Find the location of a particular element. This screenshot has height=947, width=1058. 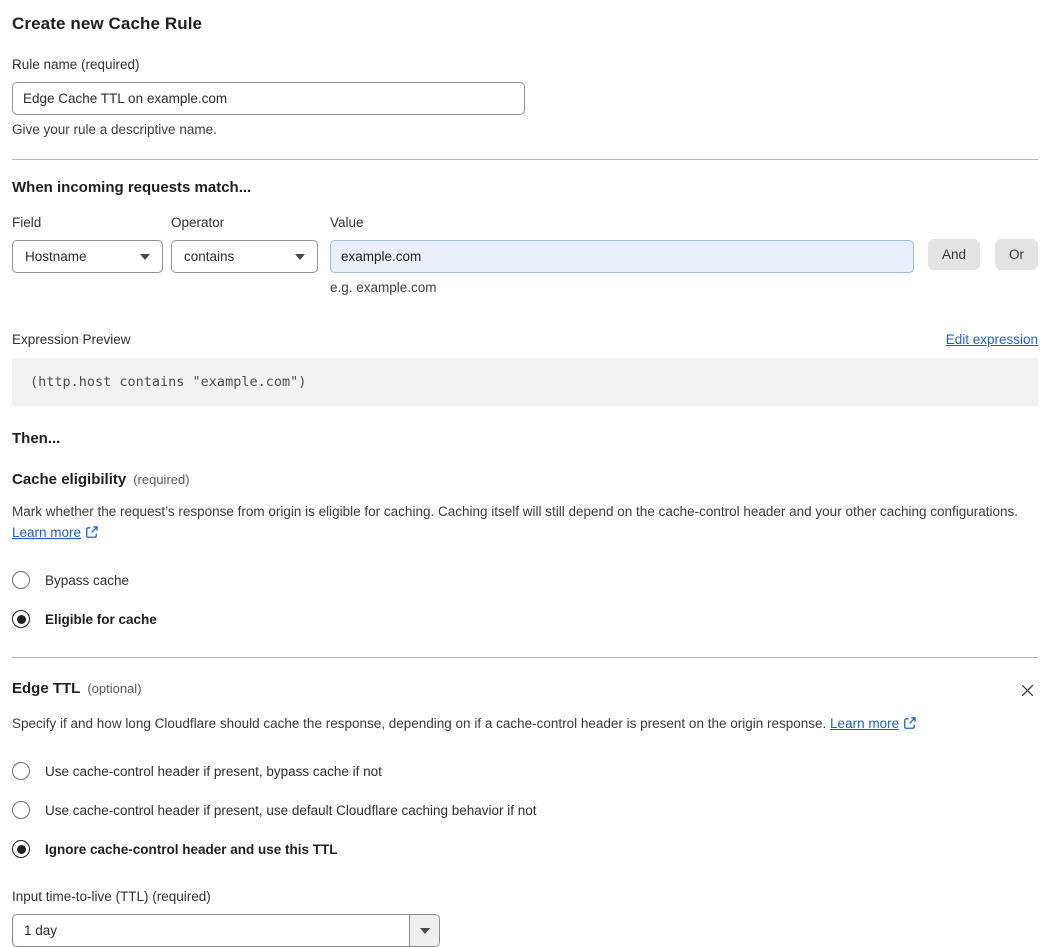

close-icon is located at coordinates (1027, 692).